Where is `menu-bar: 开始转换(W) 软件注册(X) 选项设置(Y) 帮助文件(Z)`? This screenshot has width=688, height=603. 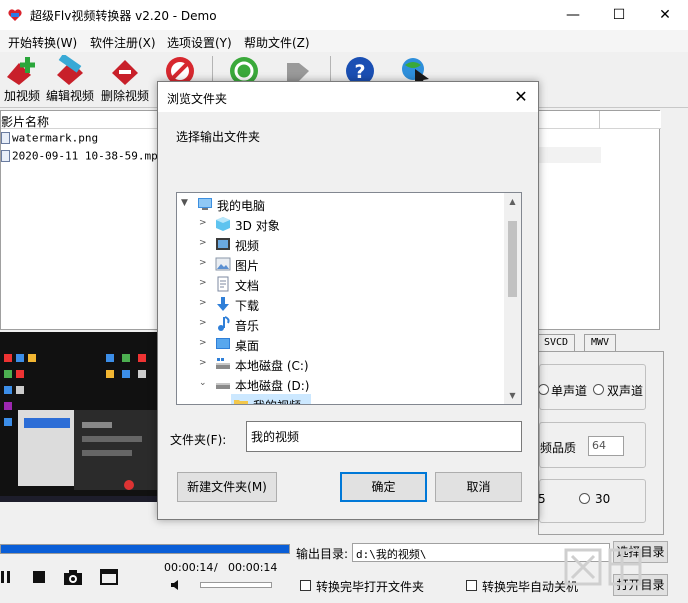 menu-bar: 开始转换(W) 软件注册(X) 选项设置(Y) 帮助文件(Z) is located at coordinates (344, 41).